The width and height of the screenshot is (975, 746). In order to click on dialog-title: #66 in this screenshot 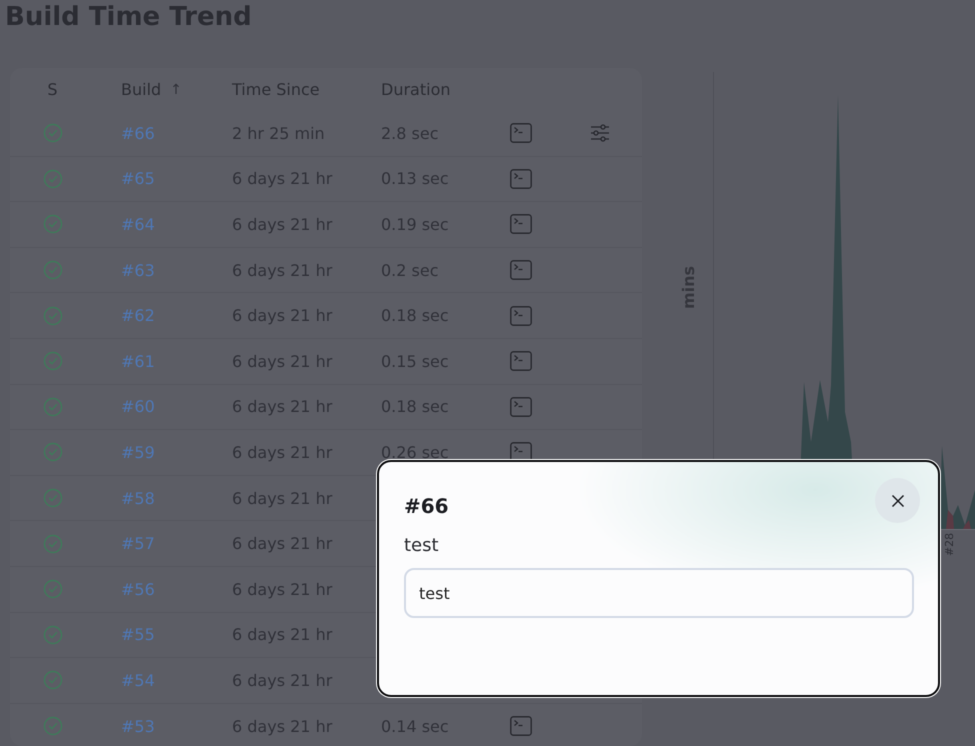, I will do `click(426, 505)`.